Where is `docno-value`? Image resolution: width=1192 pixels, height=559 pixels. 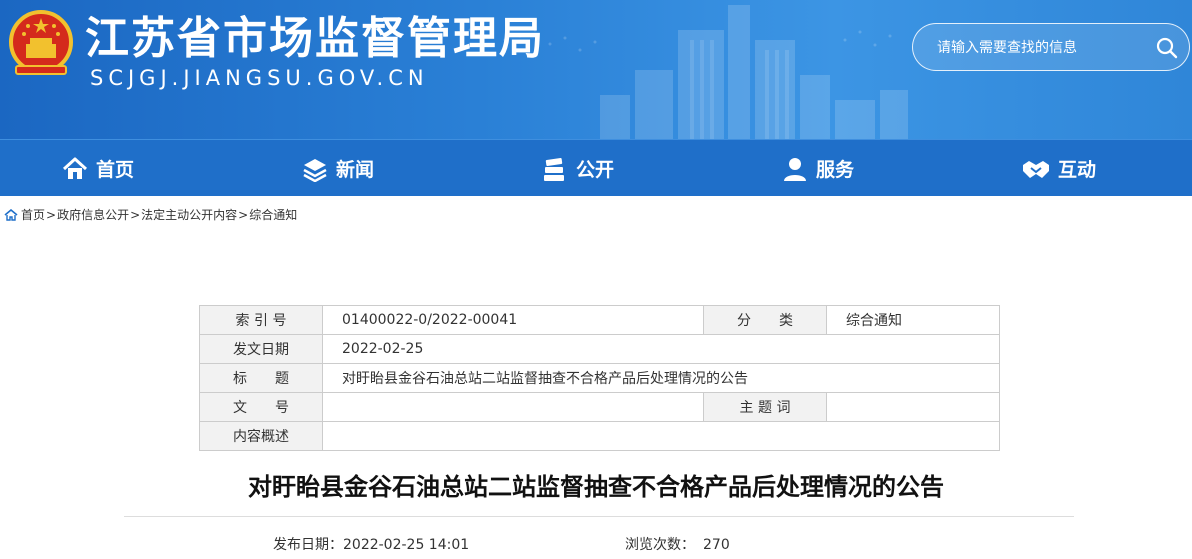
docno-value is located at coordinates (513, 407).